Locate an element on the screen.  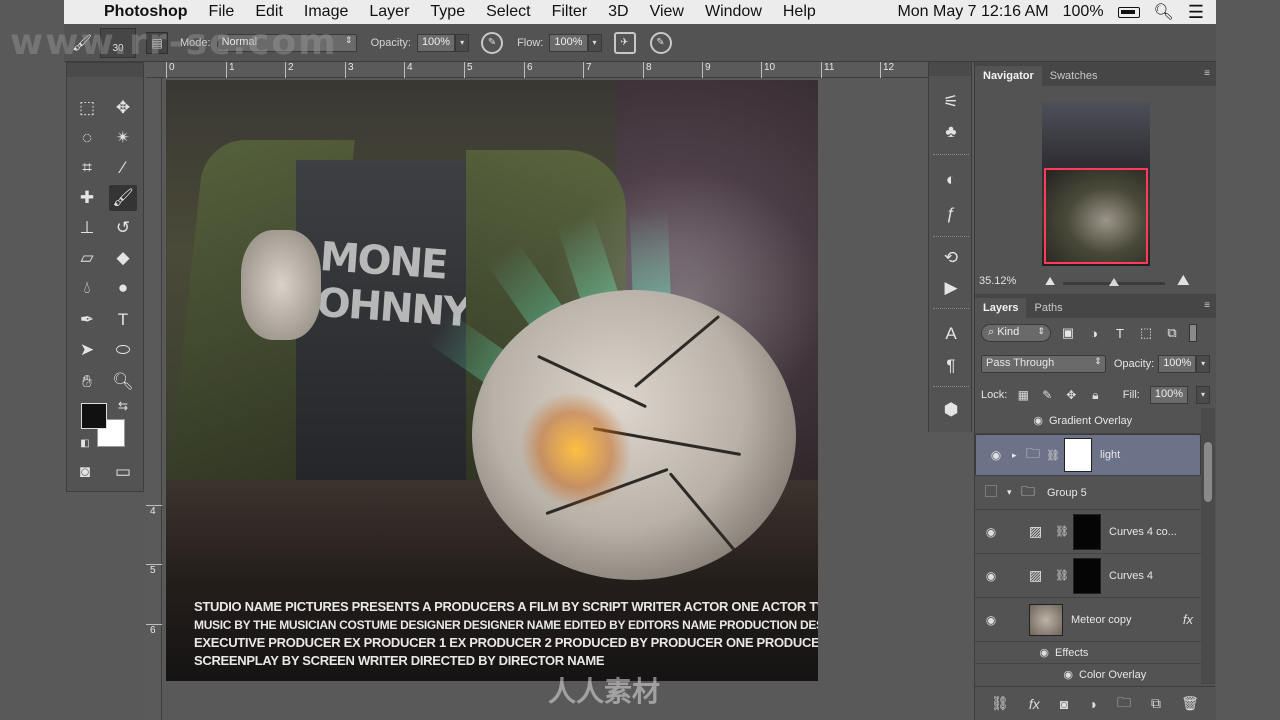
ruler-horizontal: 0 1 2 3 4 5 6 7 8 9 10 11 12 is located at coordinates (537, 70).